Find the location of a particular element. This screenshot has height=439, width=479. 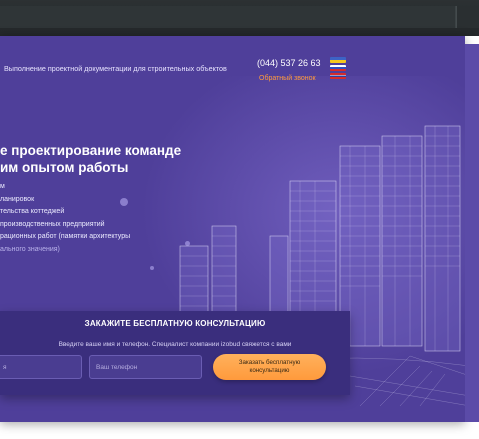

list-item: м is located at coordinates (2, 186).